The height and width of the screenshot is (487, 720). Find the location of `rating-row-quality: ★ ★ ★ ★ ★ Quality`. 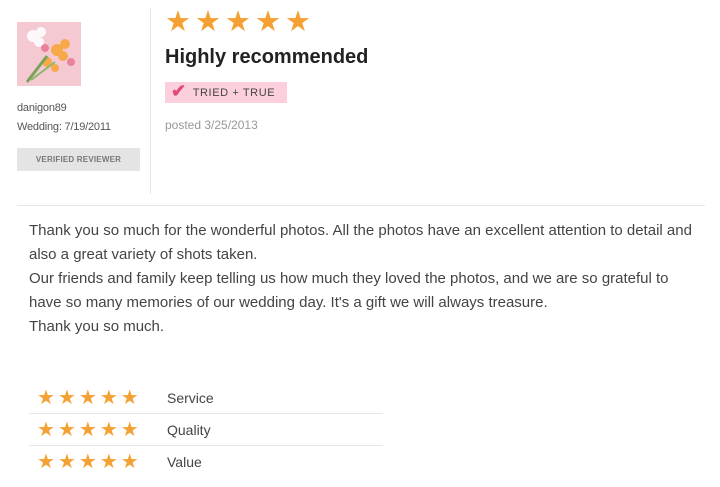

rating-row-quality: ★ ★ ★ ★ ★ Quality is located at coordinates (206, 430).